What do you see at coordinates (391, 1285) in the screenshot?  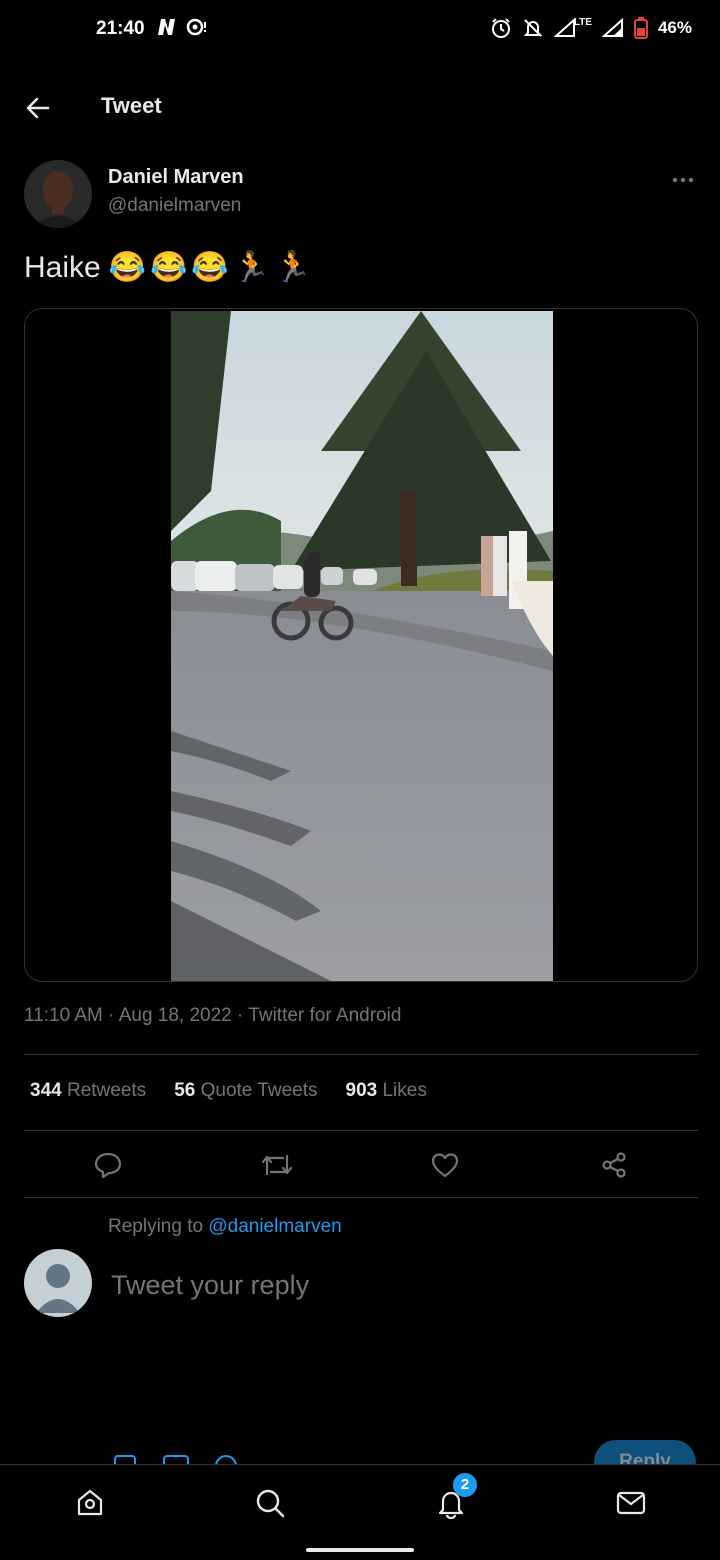 I see `reply-input` at bounding box center [391, 1285].